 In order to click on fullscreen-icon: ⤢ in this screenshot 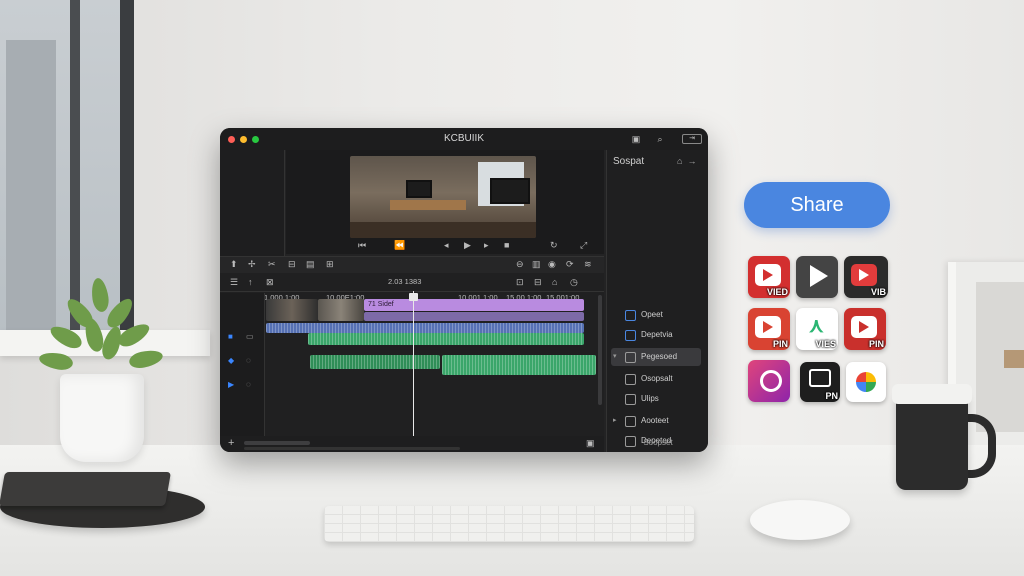, I will do `click(583, 245)`.